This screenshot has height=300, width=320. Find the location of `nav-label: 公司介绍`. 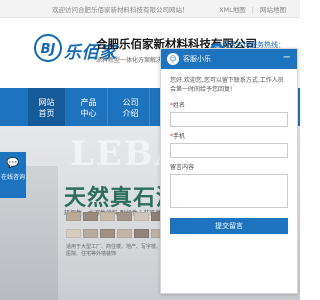

nav-label: 公司介绍 is located at coordinates (130, 108).